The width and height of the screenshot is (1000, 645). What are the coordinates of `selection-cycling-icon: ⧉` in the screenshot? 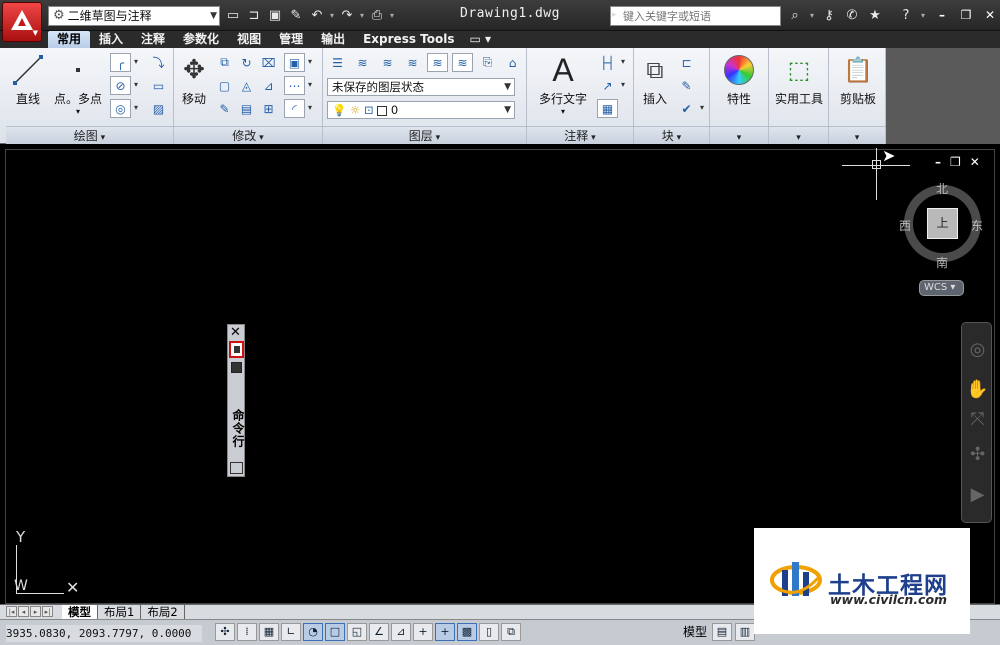 It's located at (511, 632).